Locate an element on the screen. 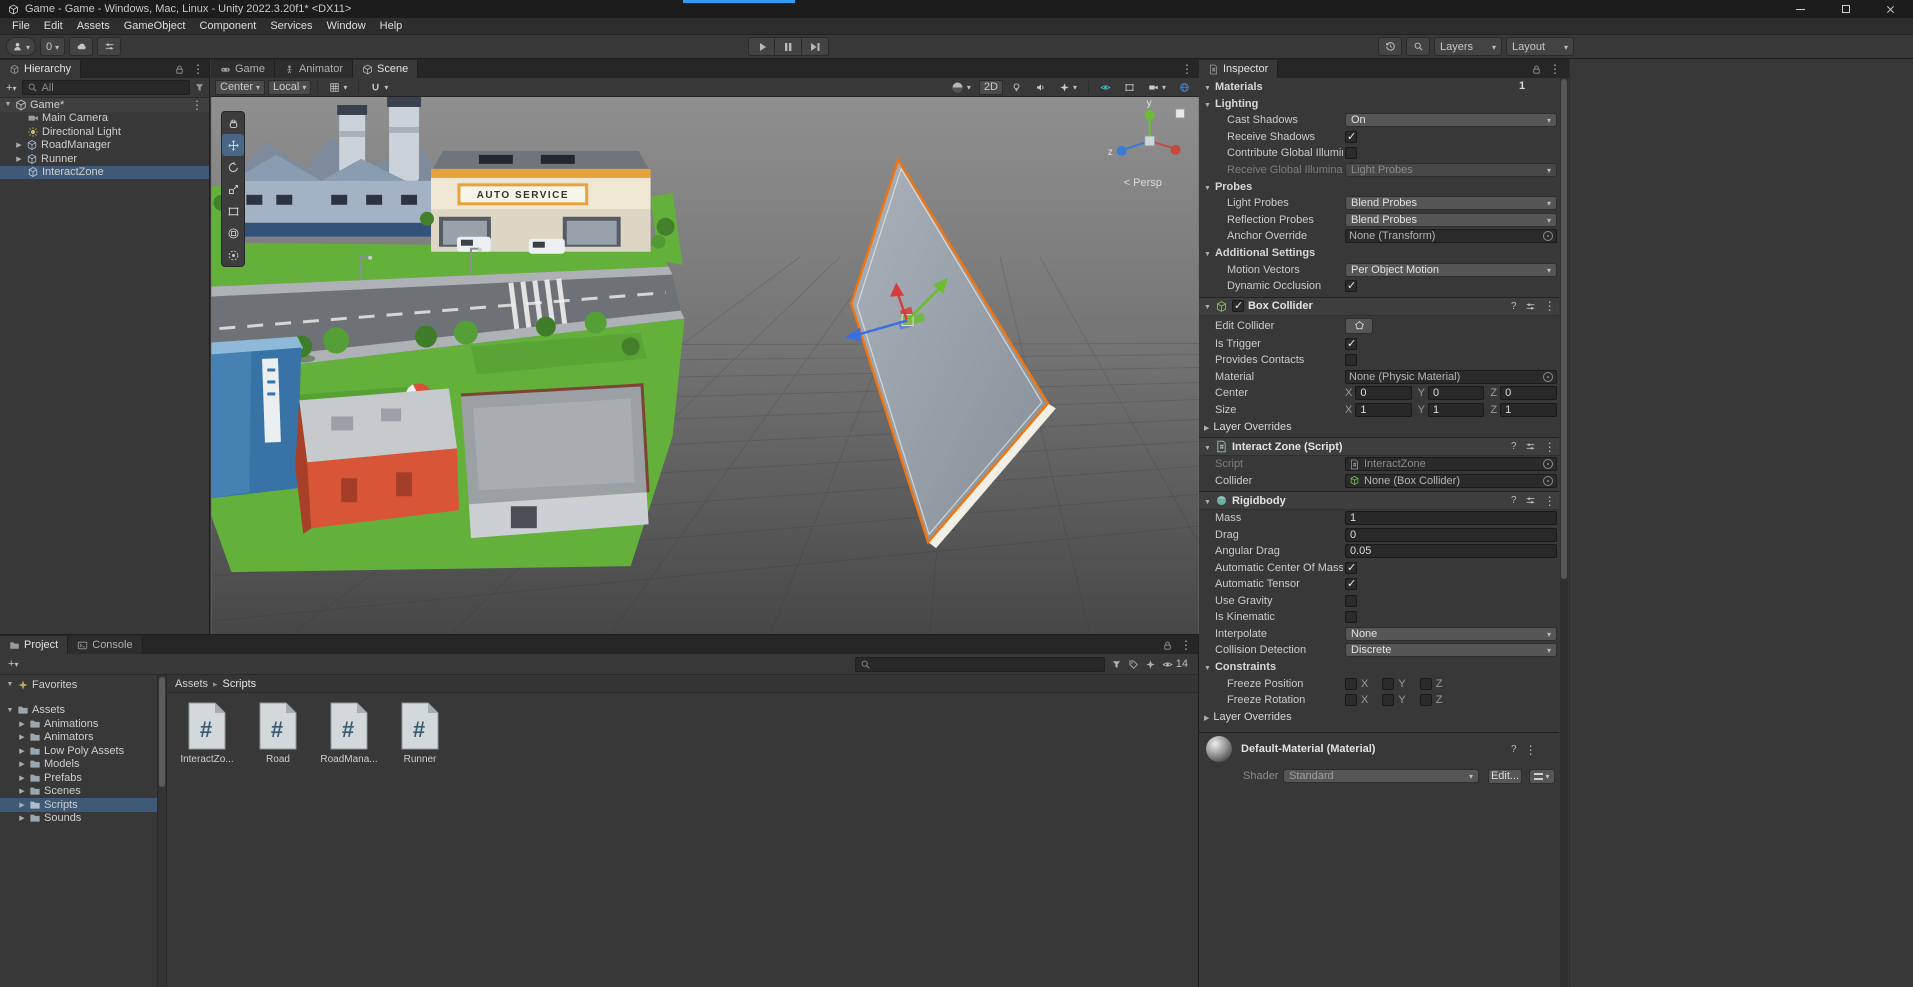 The height and width of the screenshot is (987, 1913). freeze-rotation-z-checkbox is located at coordinates (1425, 700).